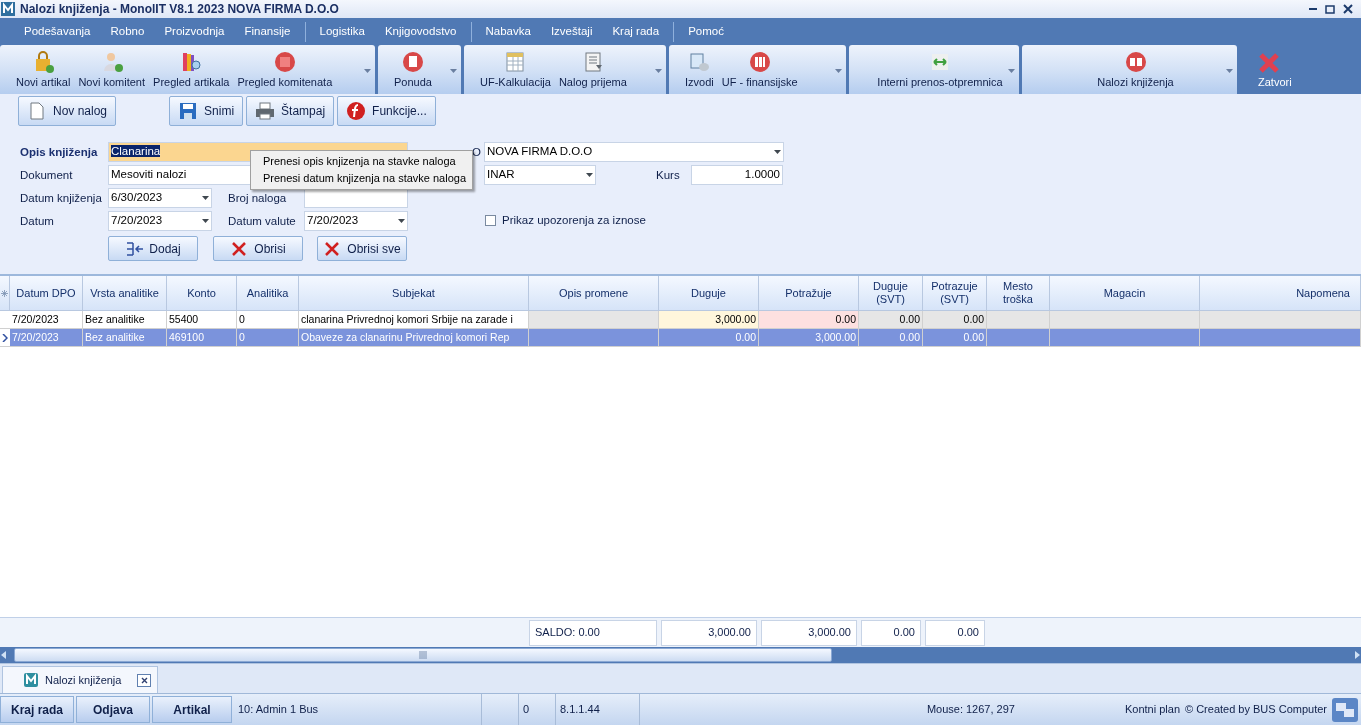 The height and width of the screenshot is (725, 1361). What do you see at coordinates (537, 709) in the screenshot?
I see `status-text: 0` at bounding box center [537, 709].